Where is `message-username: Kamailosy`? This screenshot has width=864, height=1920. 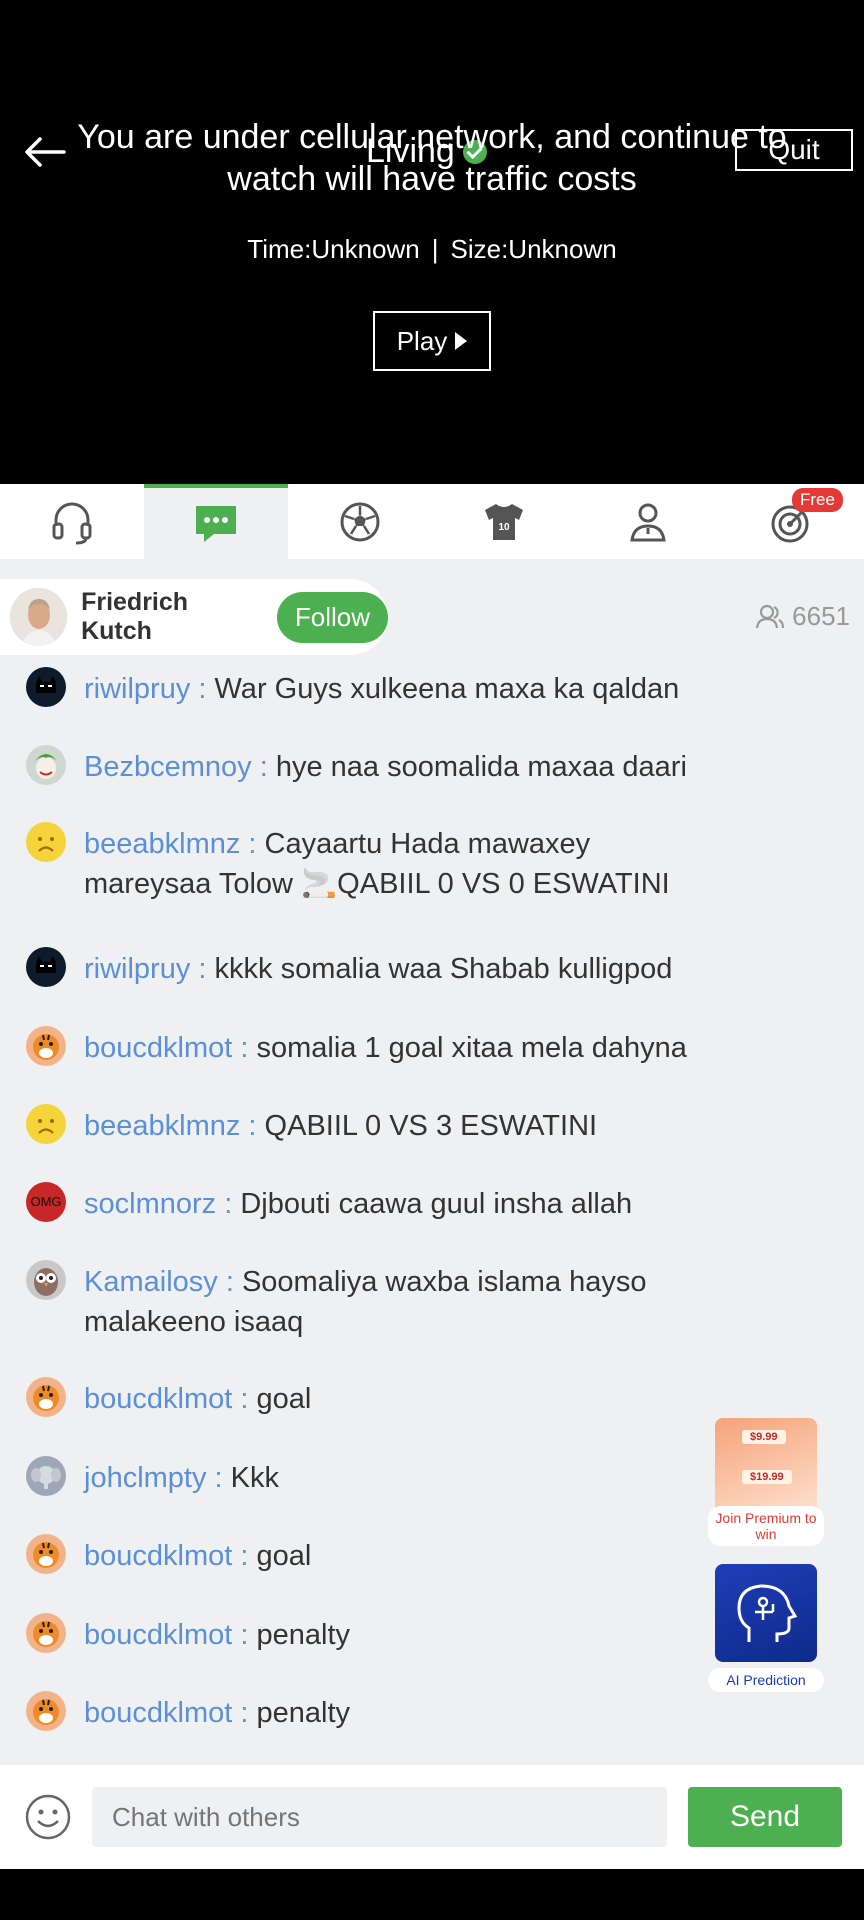
message-username: Kamailosy is located at coordinates (151, 1282).